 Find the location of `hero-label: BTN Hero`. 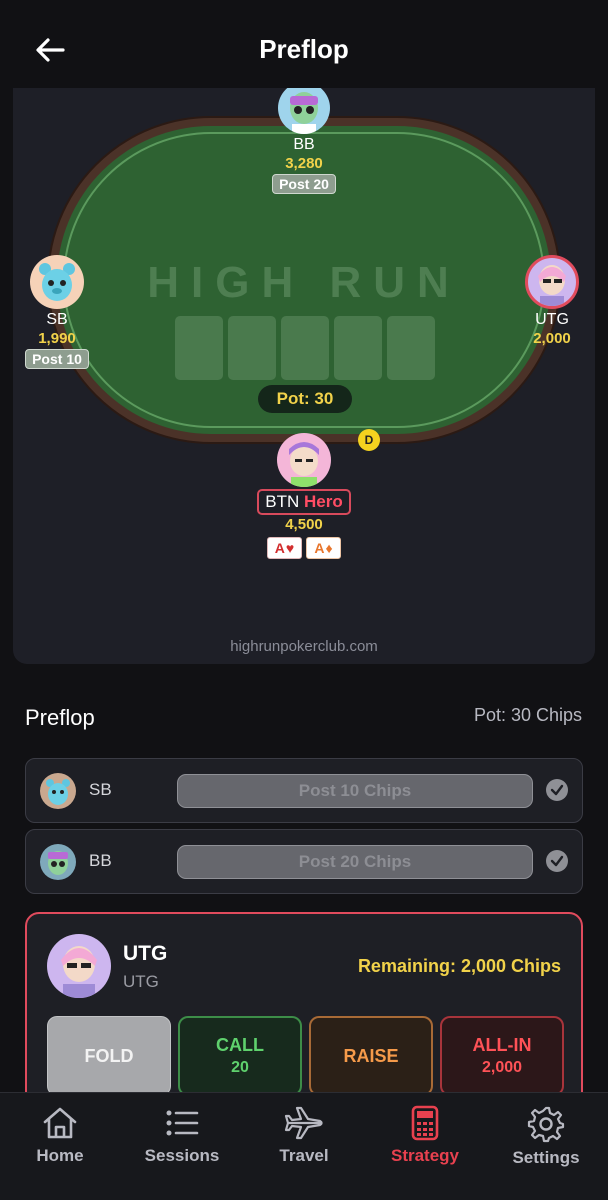

hero-label: BTN Hero is located at coordinates (304, 502).